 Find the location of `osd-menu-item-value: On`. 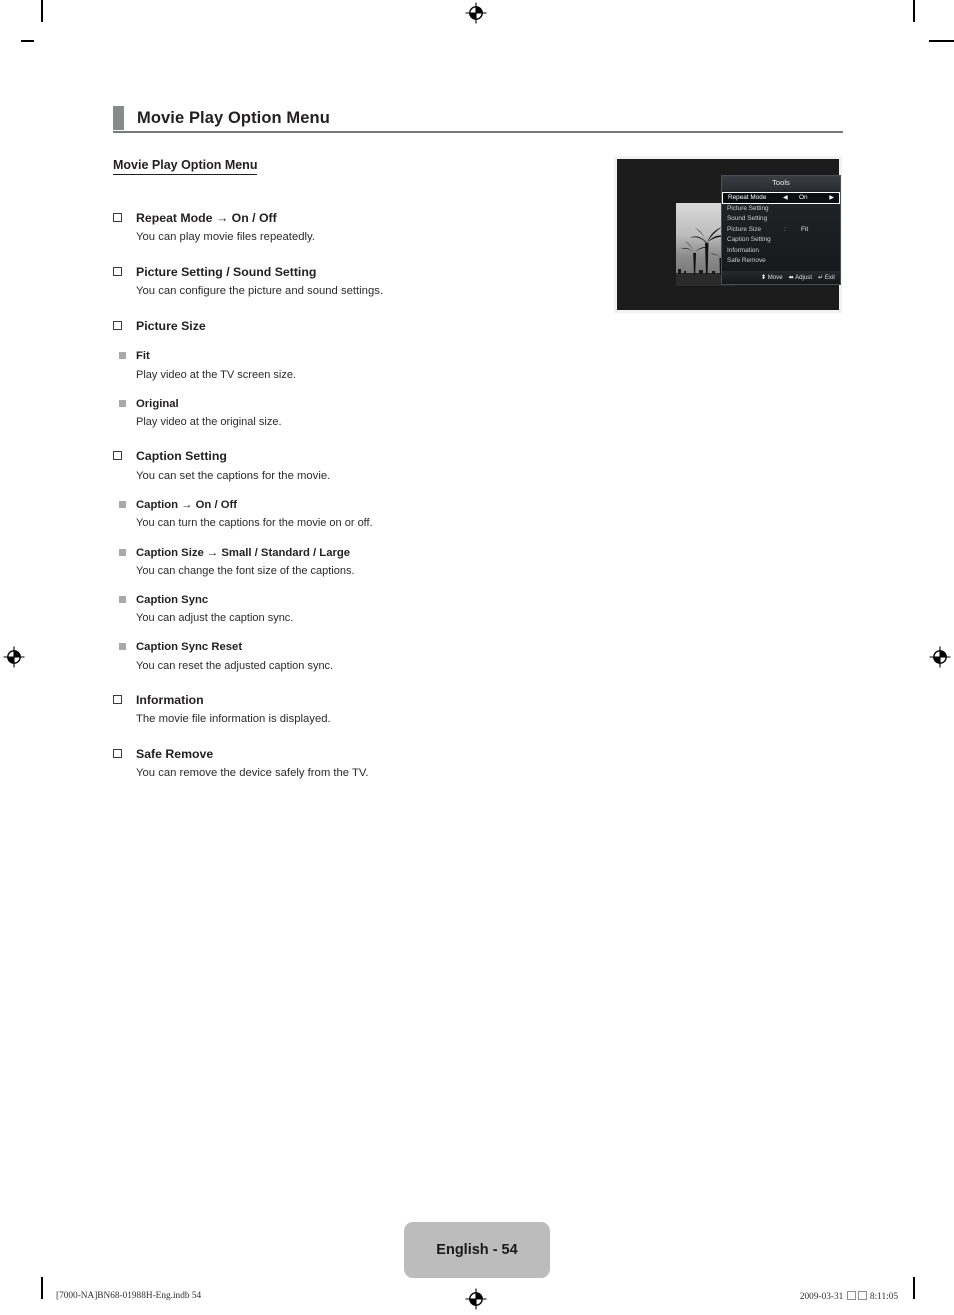

osd-menu-item-value: On is located at coordinates (803, 197).